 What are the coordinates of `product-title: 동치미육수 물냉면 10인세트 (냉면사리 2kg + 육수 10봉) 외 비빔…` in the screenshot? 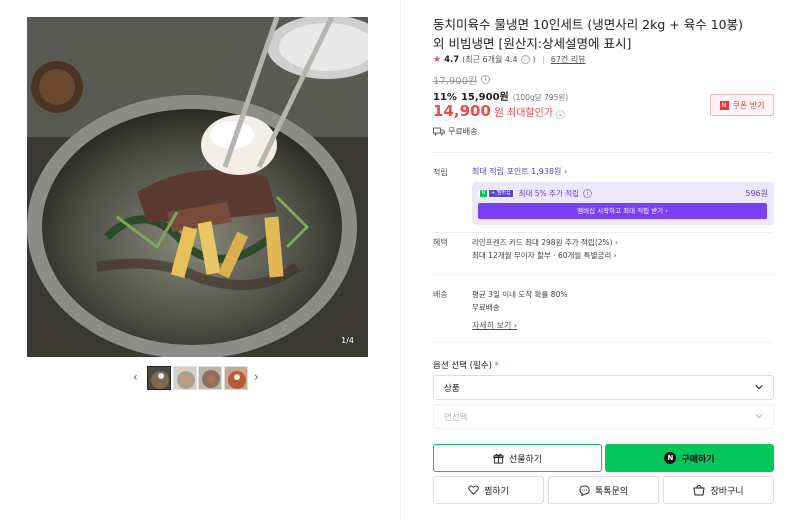 It's located at (588, 34).